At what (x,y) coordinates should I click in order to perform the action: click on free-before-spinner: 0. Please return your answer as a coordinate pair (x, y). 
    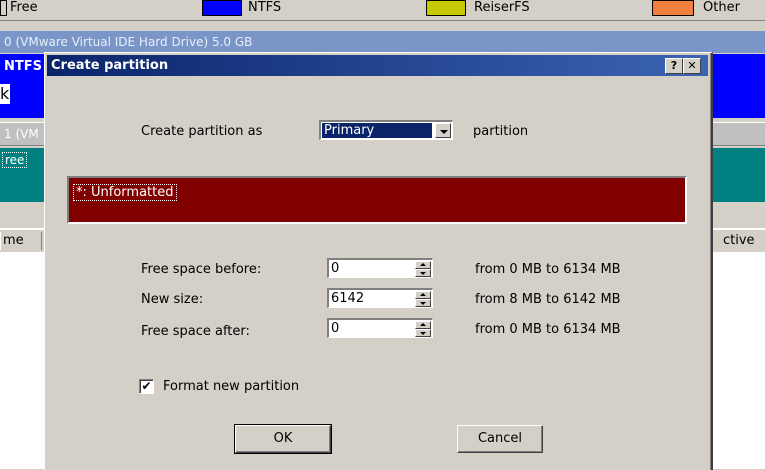
    Looking at the image, I should click on (380, 268).